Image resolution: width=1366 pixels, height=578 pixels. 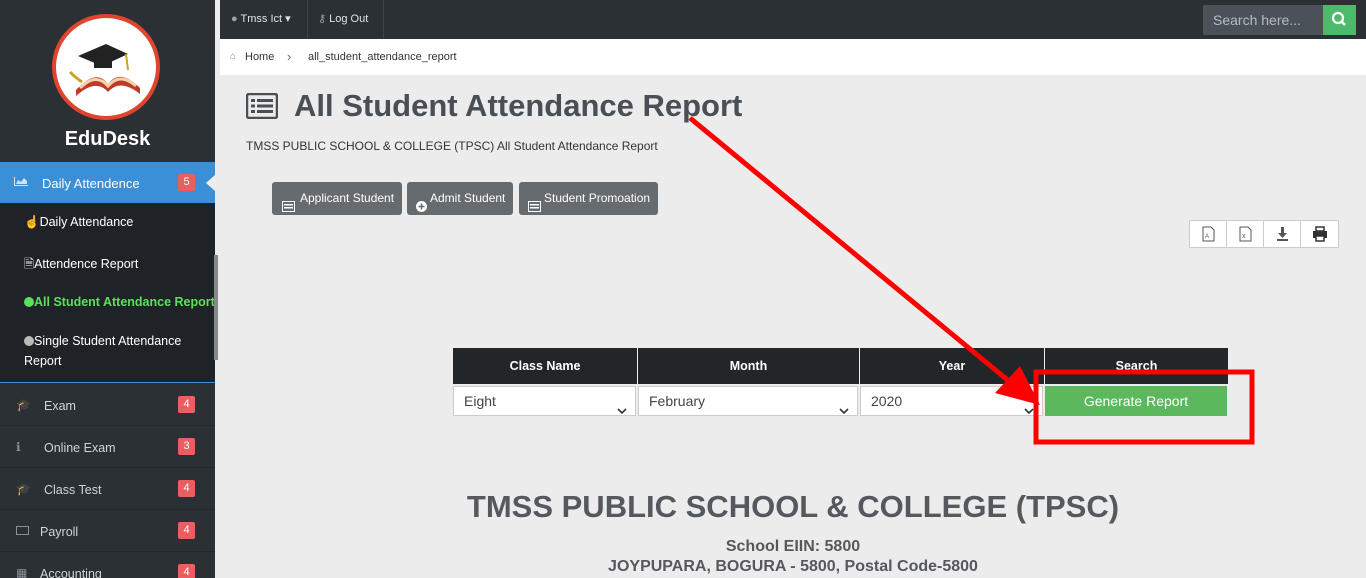 What do you see at coordinates (382, 57) in the screenshot?
I see `breadcrumb-current: all_student_attendance_report` at bounding box center [382, 57].